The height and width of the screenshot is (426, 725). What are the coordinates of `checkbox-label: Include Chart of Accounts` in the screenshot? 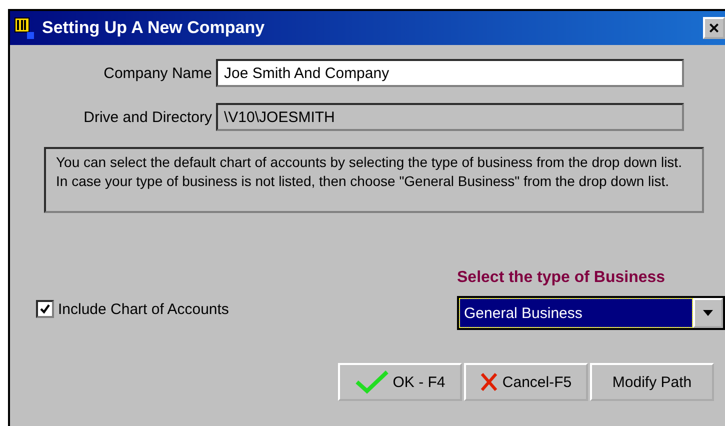 It's located at (143, 309).